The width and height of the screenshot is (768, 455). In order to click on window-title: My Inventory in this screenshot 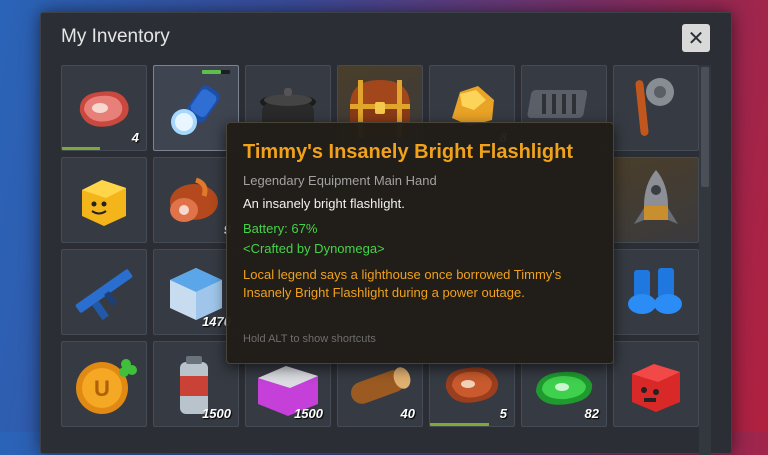, I will do `click(115, 36)`.